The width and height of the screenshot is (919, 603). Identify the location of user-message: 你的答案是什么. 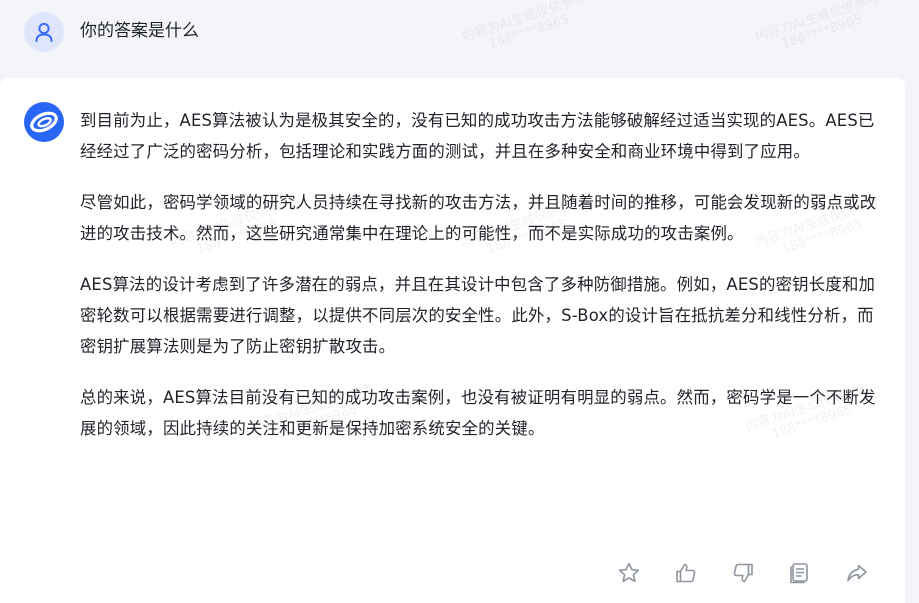
(459, 36).